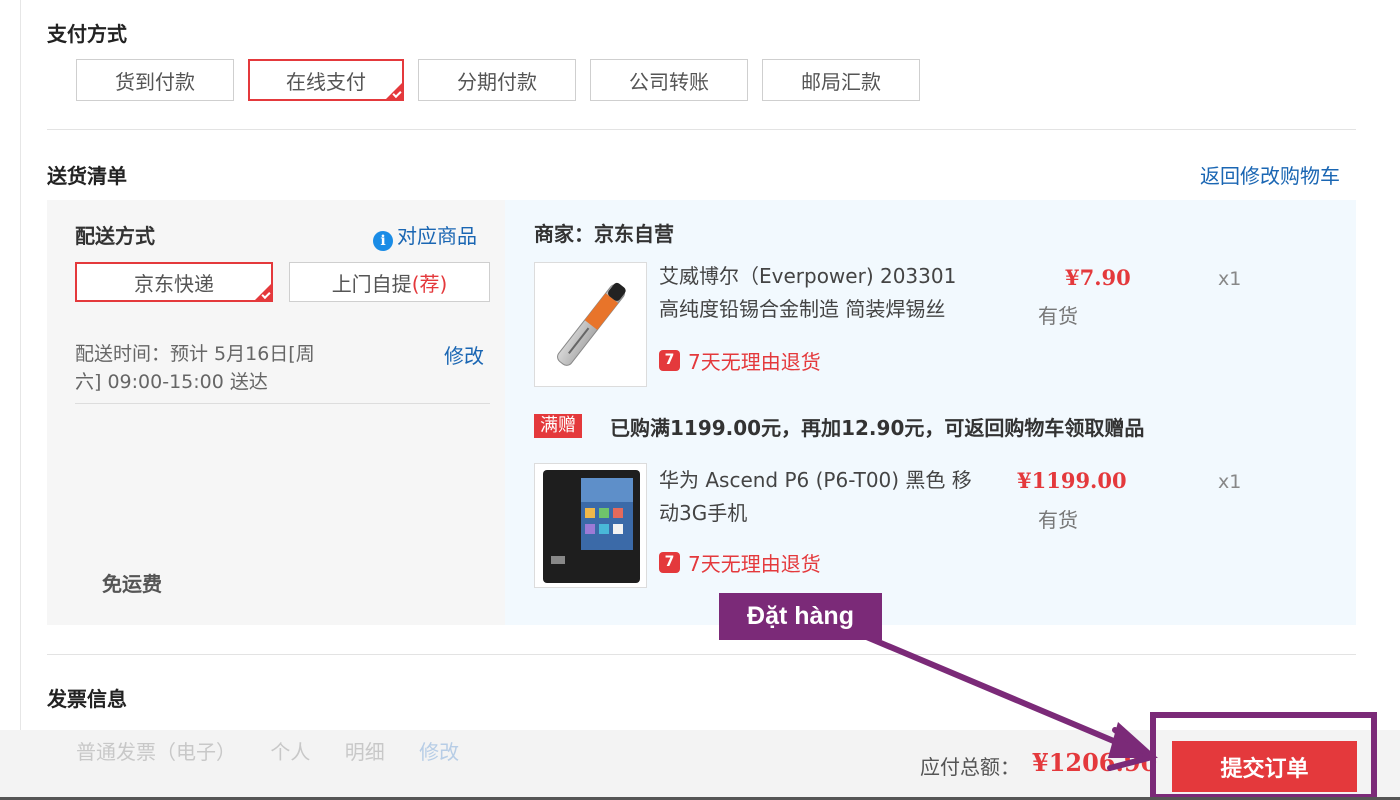  Describe the element at coordinates (429, 283) in the screenshot. I see `recommended-tag: (荐)` at that location.